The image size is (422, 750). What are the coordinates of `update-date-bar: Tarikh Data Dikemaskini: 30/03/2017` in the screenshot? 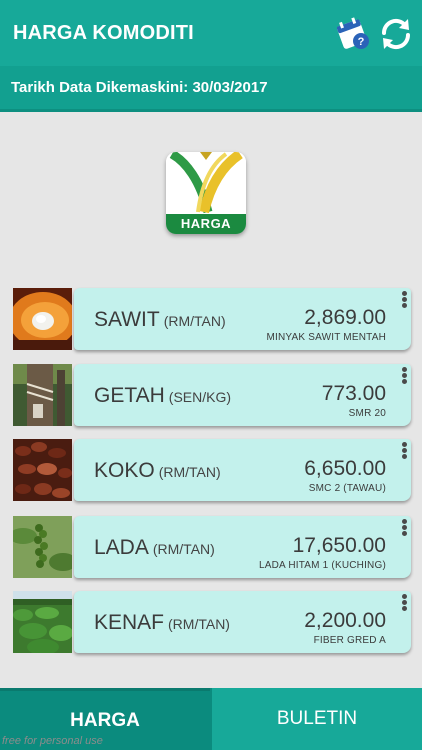 It's located at (211, 89).